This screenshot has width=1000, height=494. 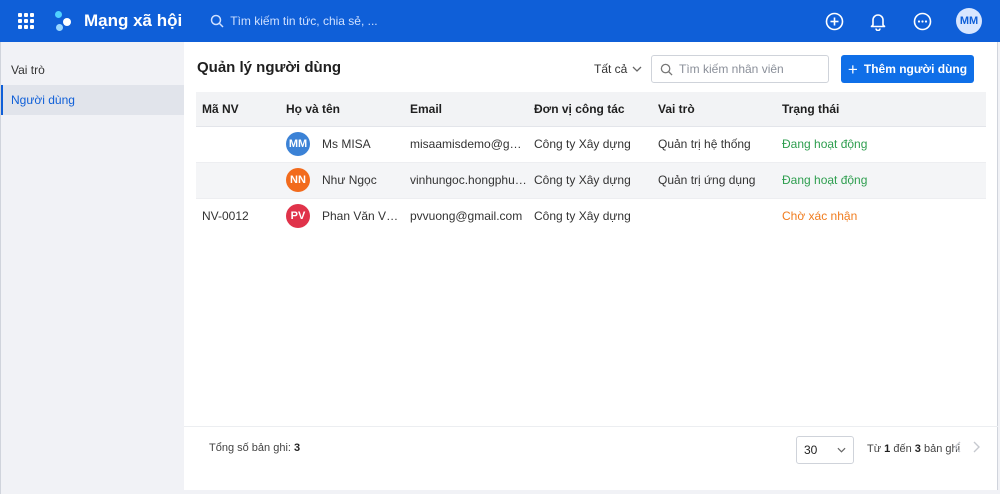 I want to click on record-range: Từ 1 đến 3 bản ghi, so click(x=913, y=449).